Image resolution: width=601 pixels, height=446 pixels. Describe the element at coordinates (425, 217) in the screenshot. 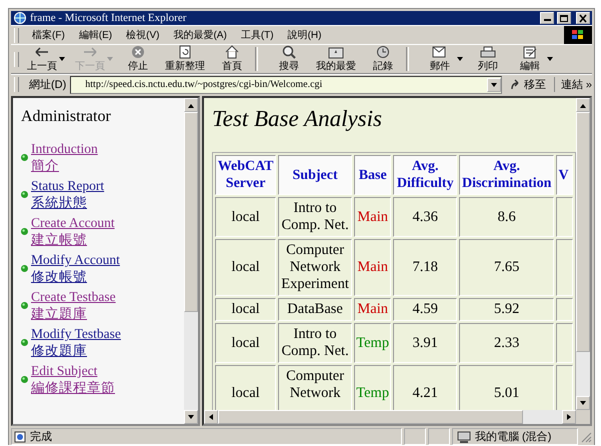

I see `table-cell: 4.36` at that location.